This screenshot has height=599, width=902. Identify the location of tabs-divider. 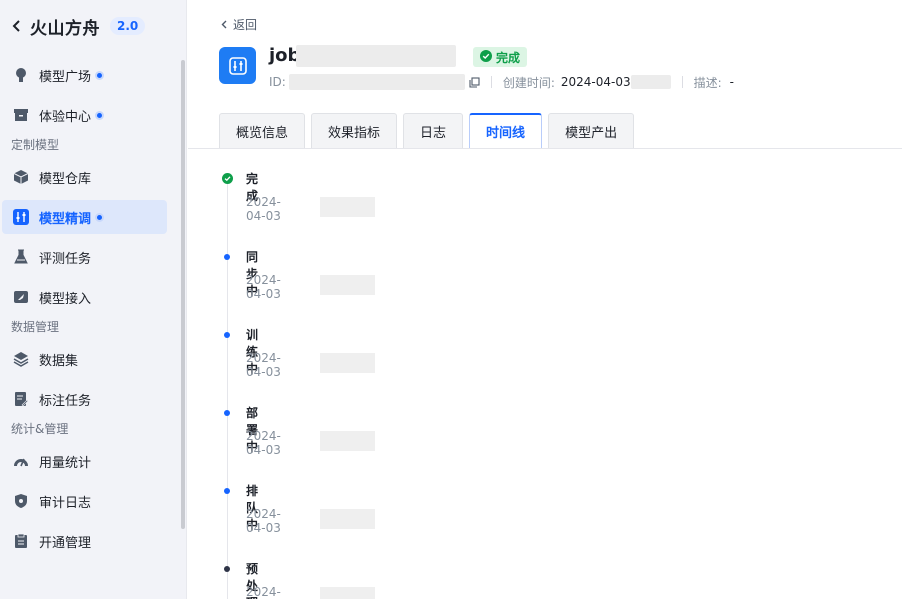
(545, 148).